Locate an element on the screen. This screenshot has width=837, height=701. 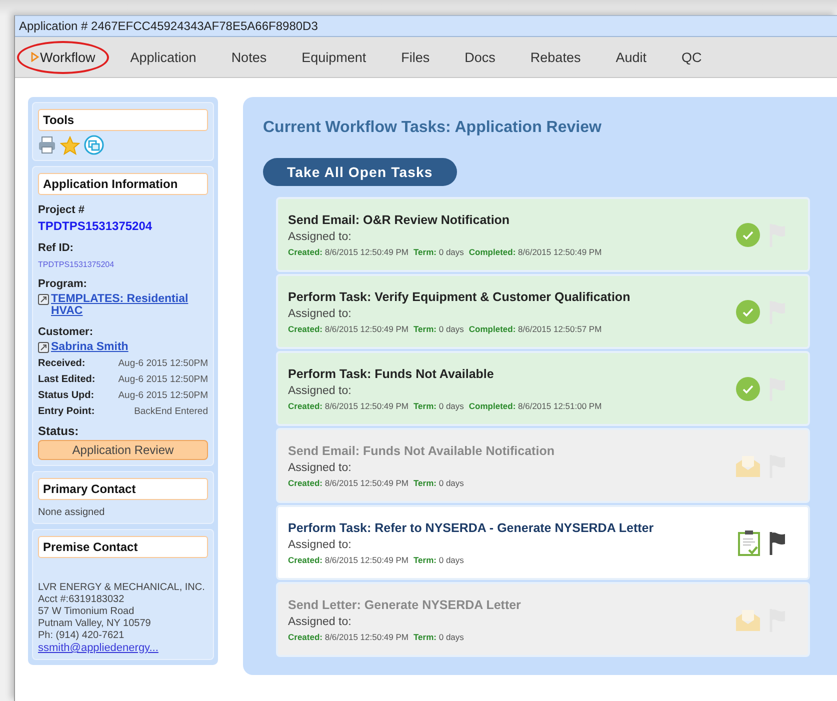
tab: QC is located at coordinates (691, 57).